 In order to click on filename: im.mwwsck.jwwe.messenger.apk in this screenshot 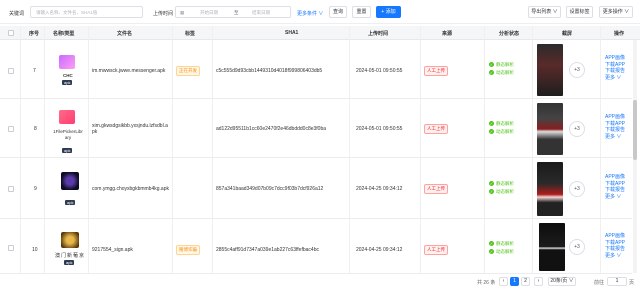, I will do `click(129, 71)`.